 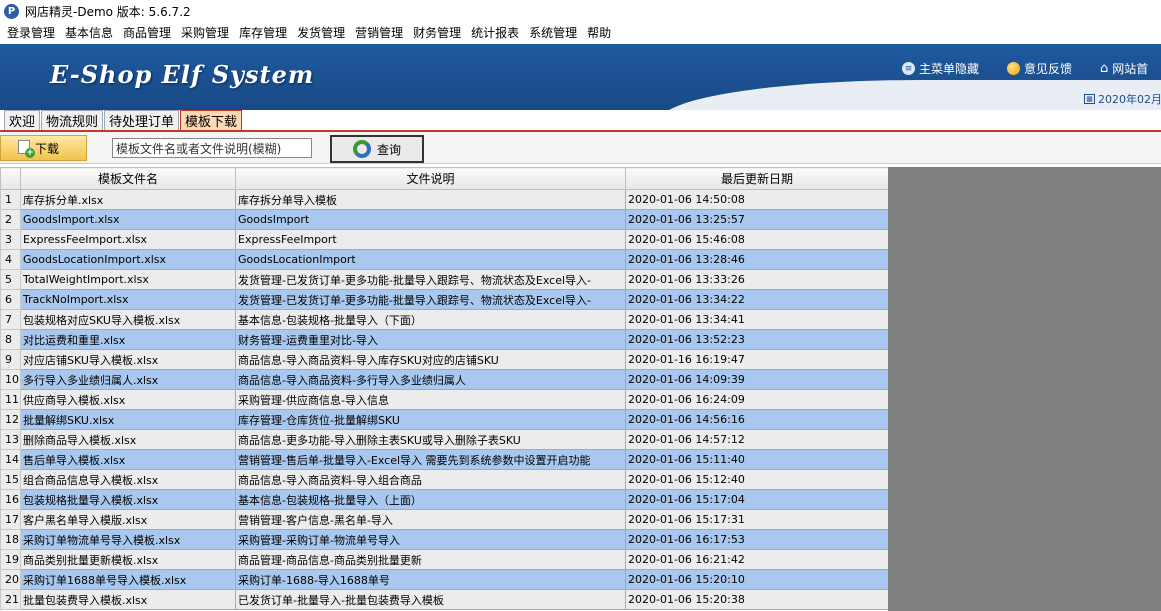 I want to click on row-index-cell: 21, so click(x=10, y=599).